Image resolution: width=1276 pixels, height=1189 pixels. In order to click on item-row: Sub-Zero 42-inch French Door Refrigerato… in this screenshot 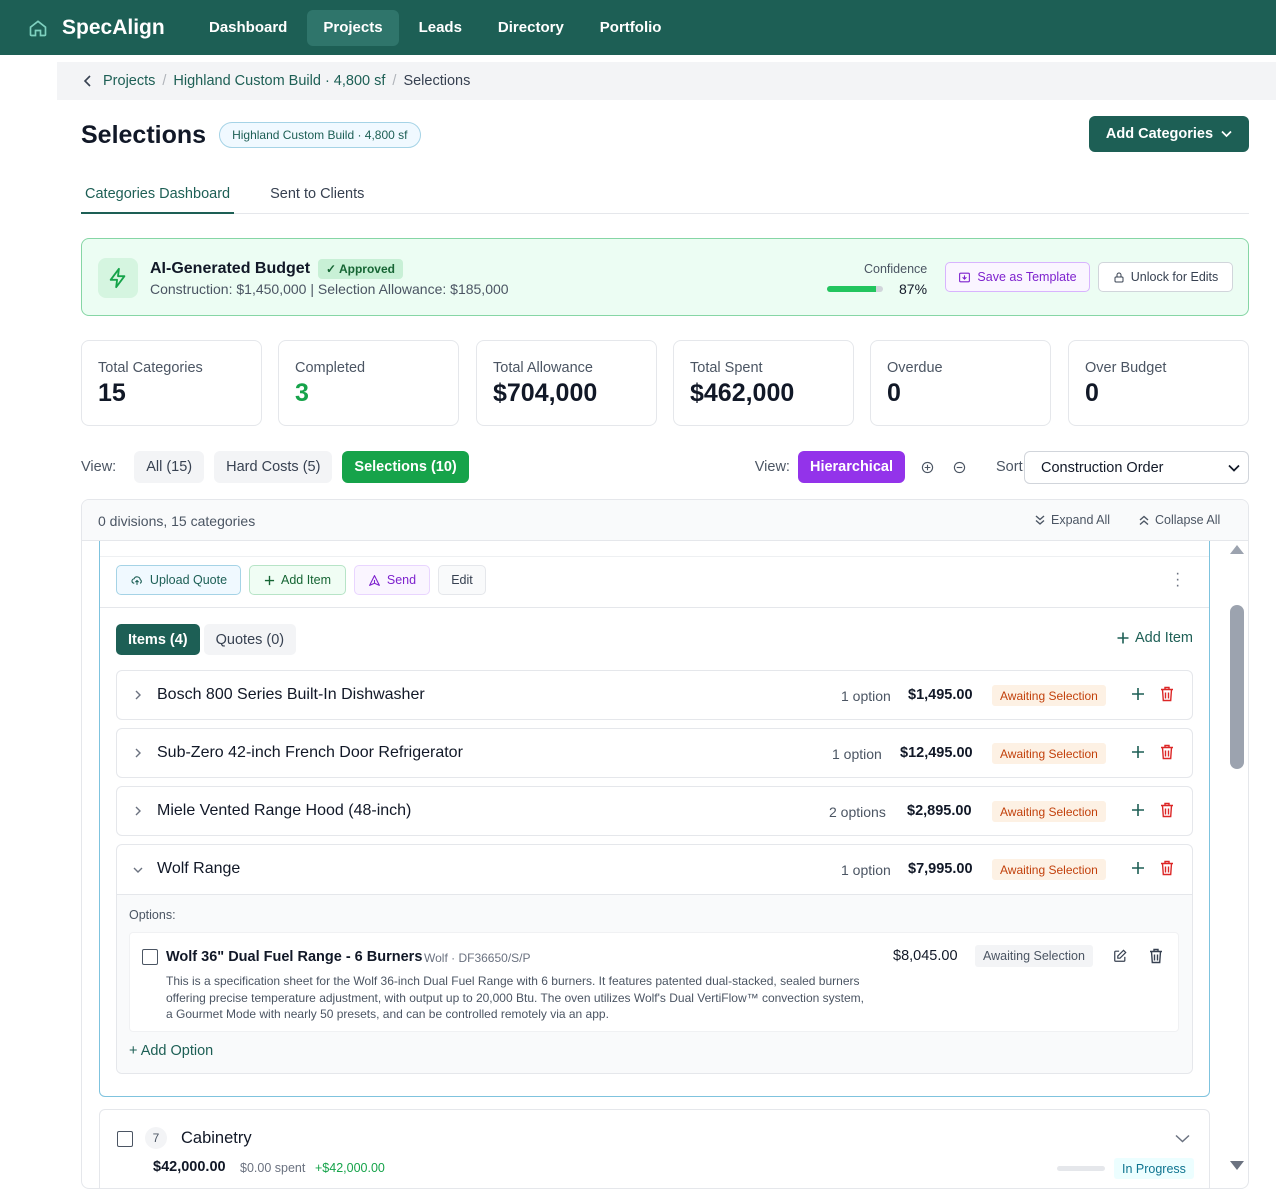, I will do `click(654, 753)`.